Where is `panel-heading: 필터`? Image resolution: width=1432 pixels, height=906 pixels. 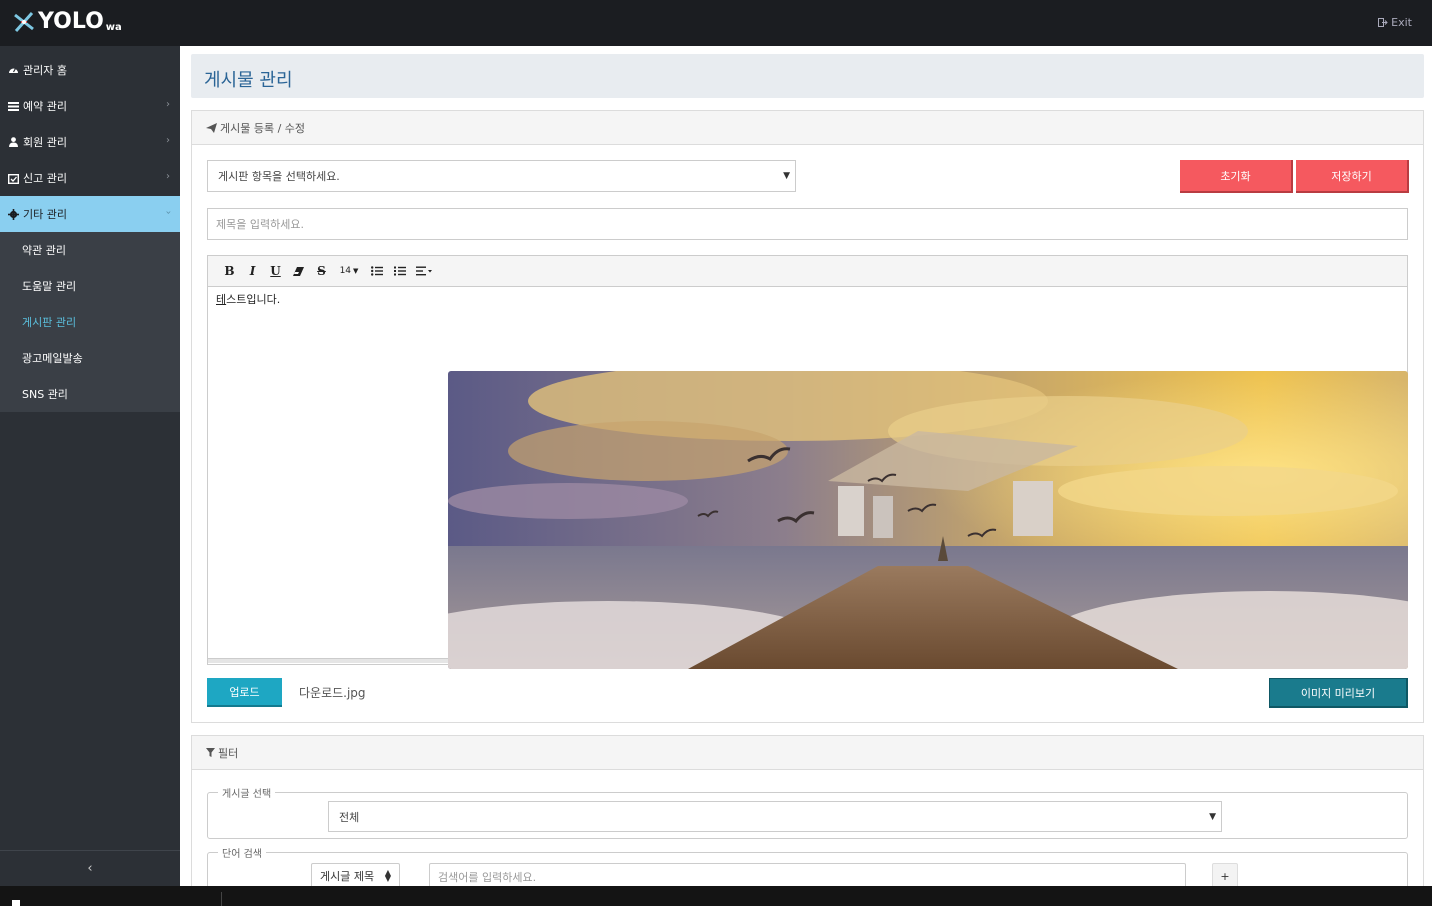
panel-heading: 필터 is located at coordinates (807, 753).